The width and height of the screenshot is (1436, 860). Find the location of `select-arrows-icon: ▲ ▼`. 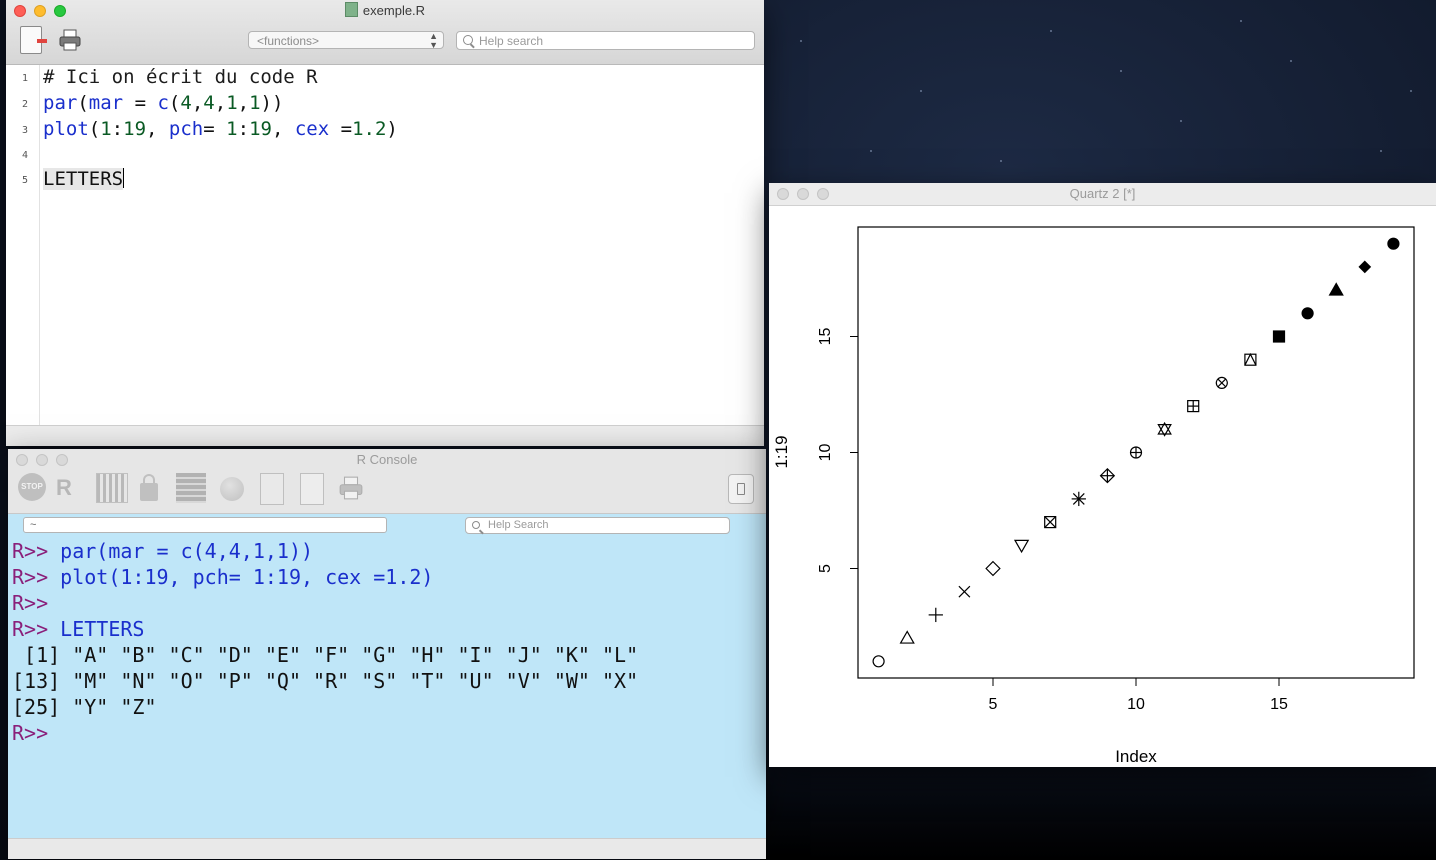

select-arrows-icon: ▲ ▼ is located at coordinates (433, 40).